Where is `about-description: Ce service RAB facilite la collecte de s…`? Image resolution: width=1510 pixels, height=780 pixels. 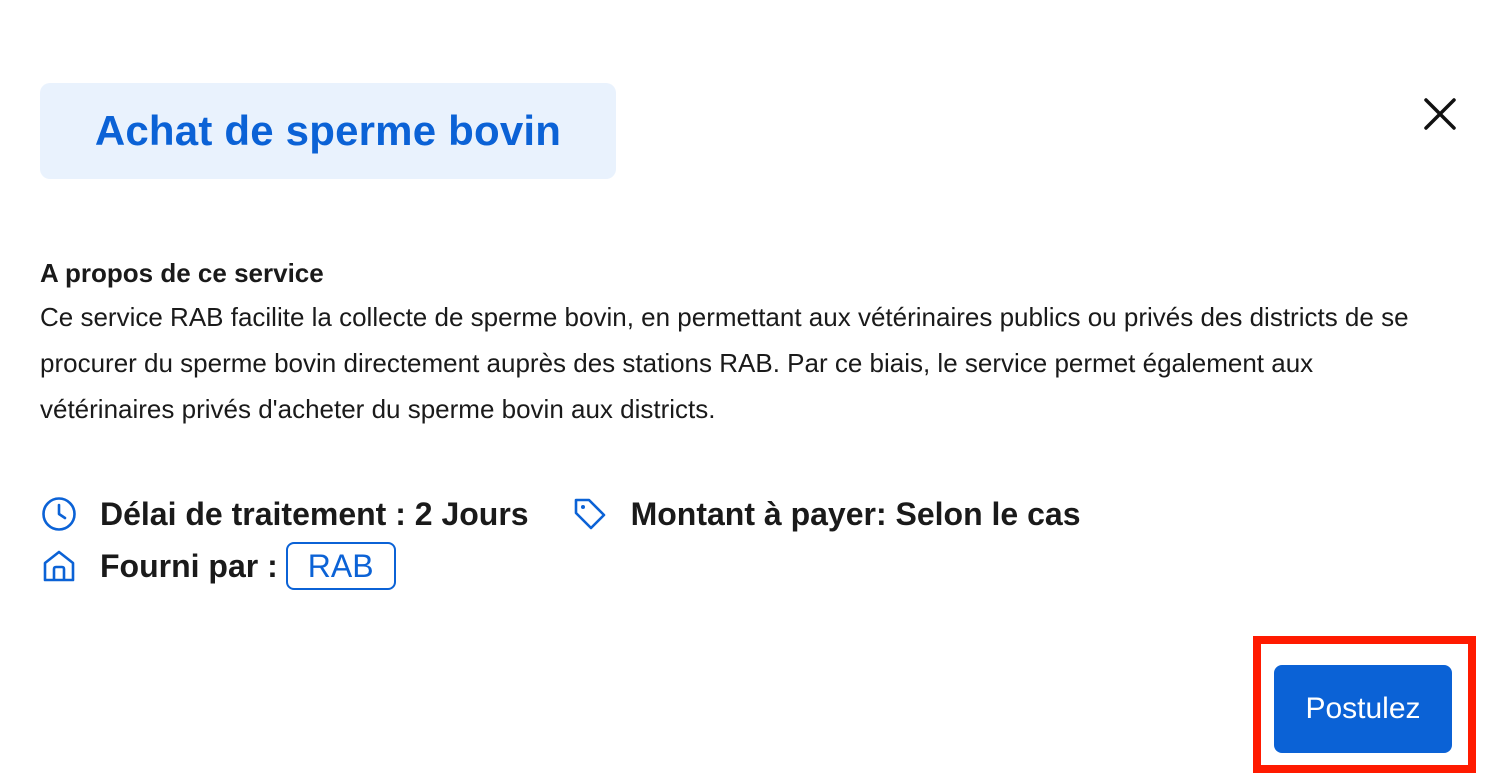
about-description: Ce service RAB facilite la collecte de s… is located at coordinates (724, 363).